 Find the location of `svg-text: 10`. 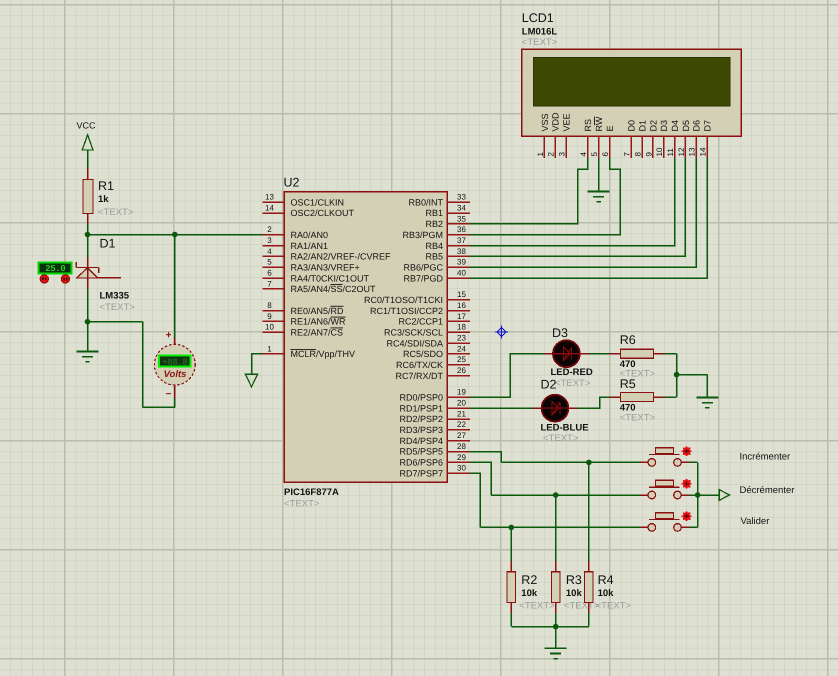

svg-text: 10 is located at coordinates (269, 327).